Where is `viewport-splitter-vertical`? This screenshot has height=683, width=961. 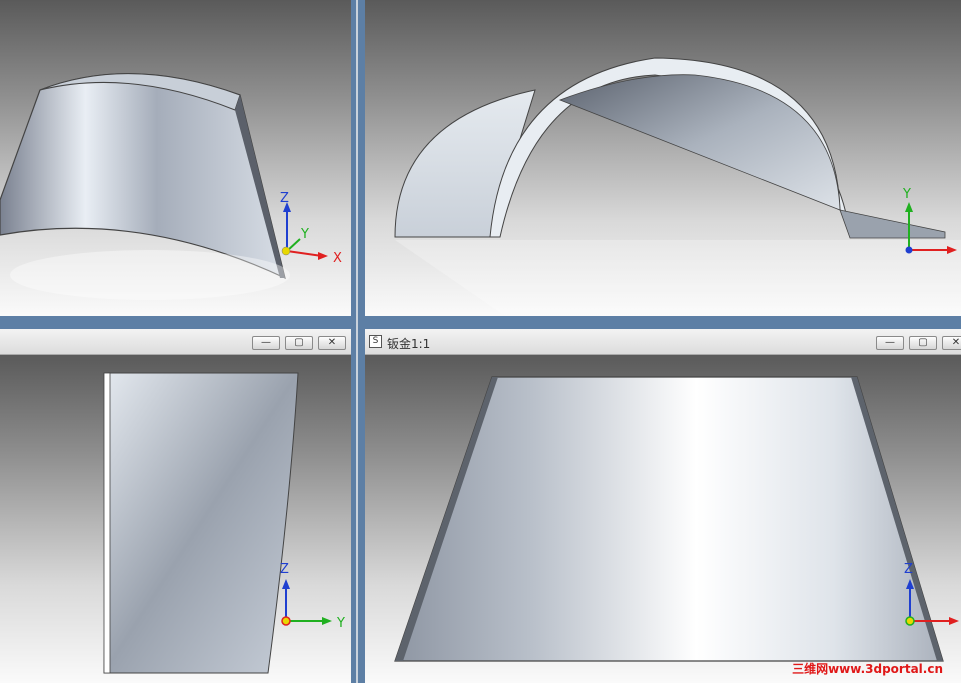 viewport-splitter-vertical is located at coordinates (357, 341).